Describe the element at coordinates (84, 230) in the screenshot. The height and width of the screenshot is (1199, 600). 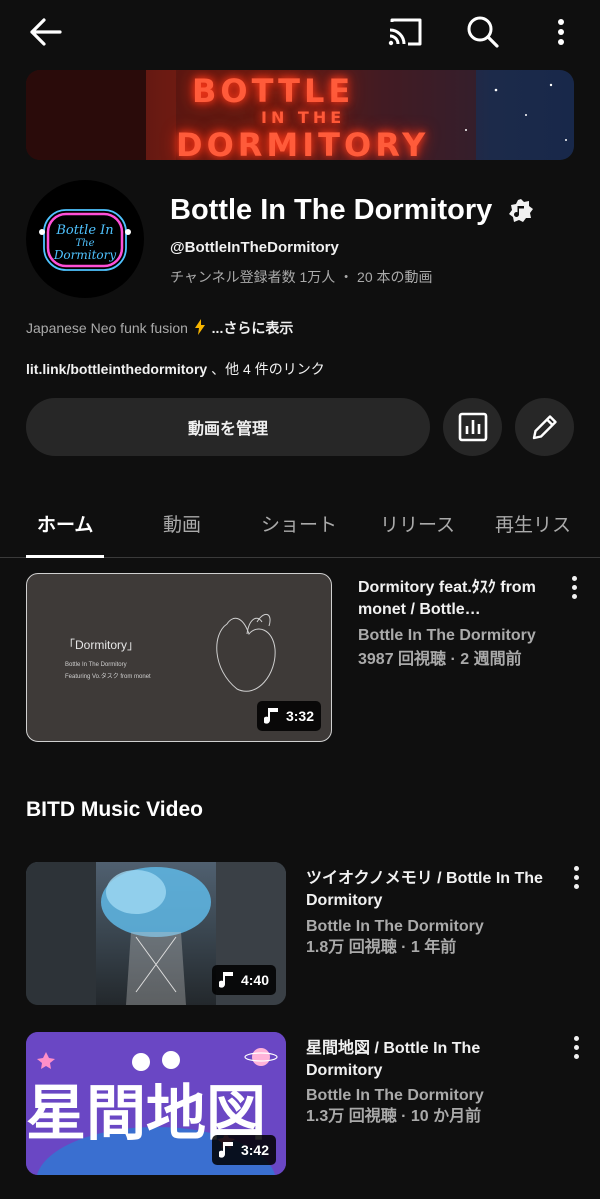
I see `avatar-text-1: Bottle In` at that location.